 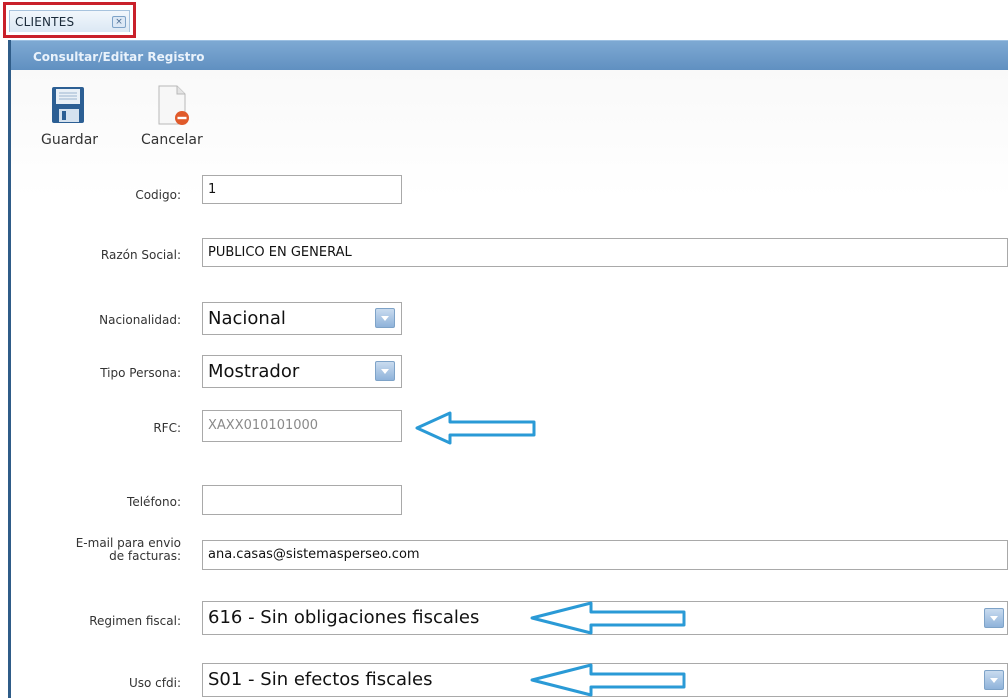 I want to click on uso-cfdi-value: S01 - Sin efectos fiscales, so click(x=320, y=679).